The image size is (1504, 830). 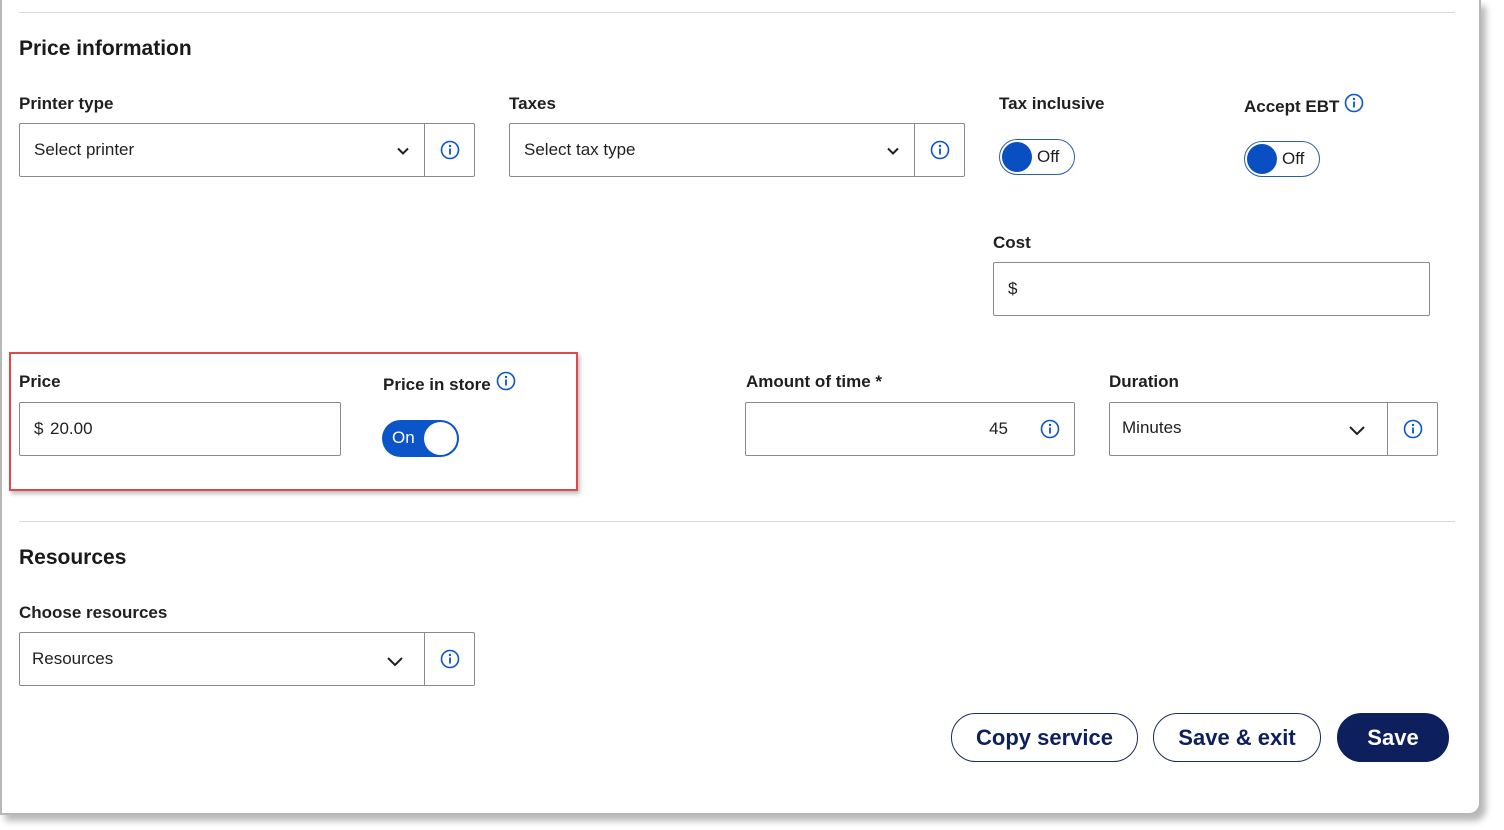 I want to click on accept-ebt-state: Off, so click(x=1293, y=158).